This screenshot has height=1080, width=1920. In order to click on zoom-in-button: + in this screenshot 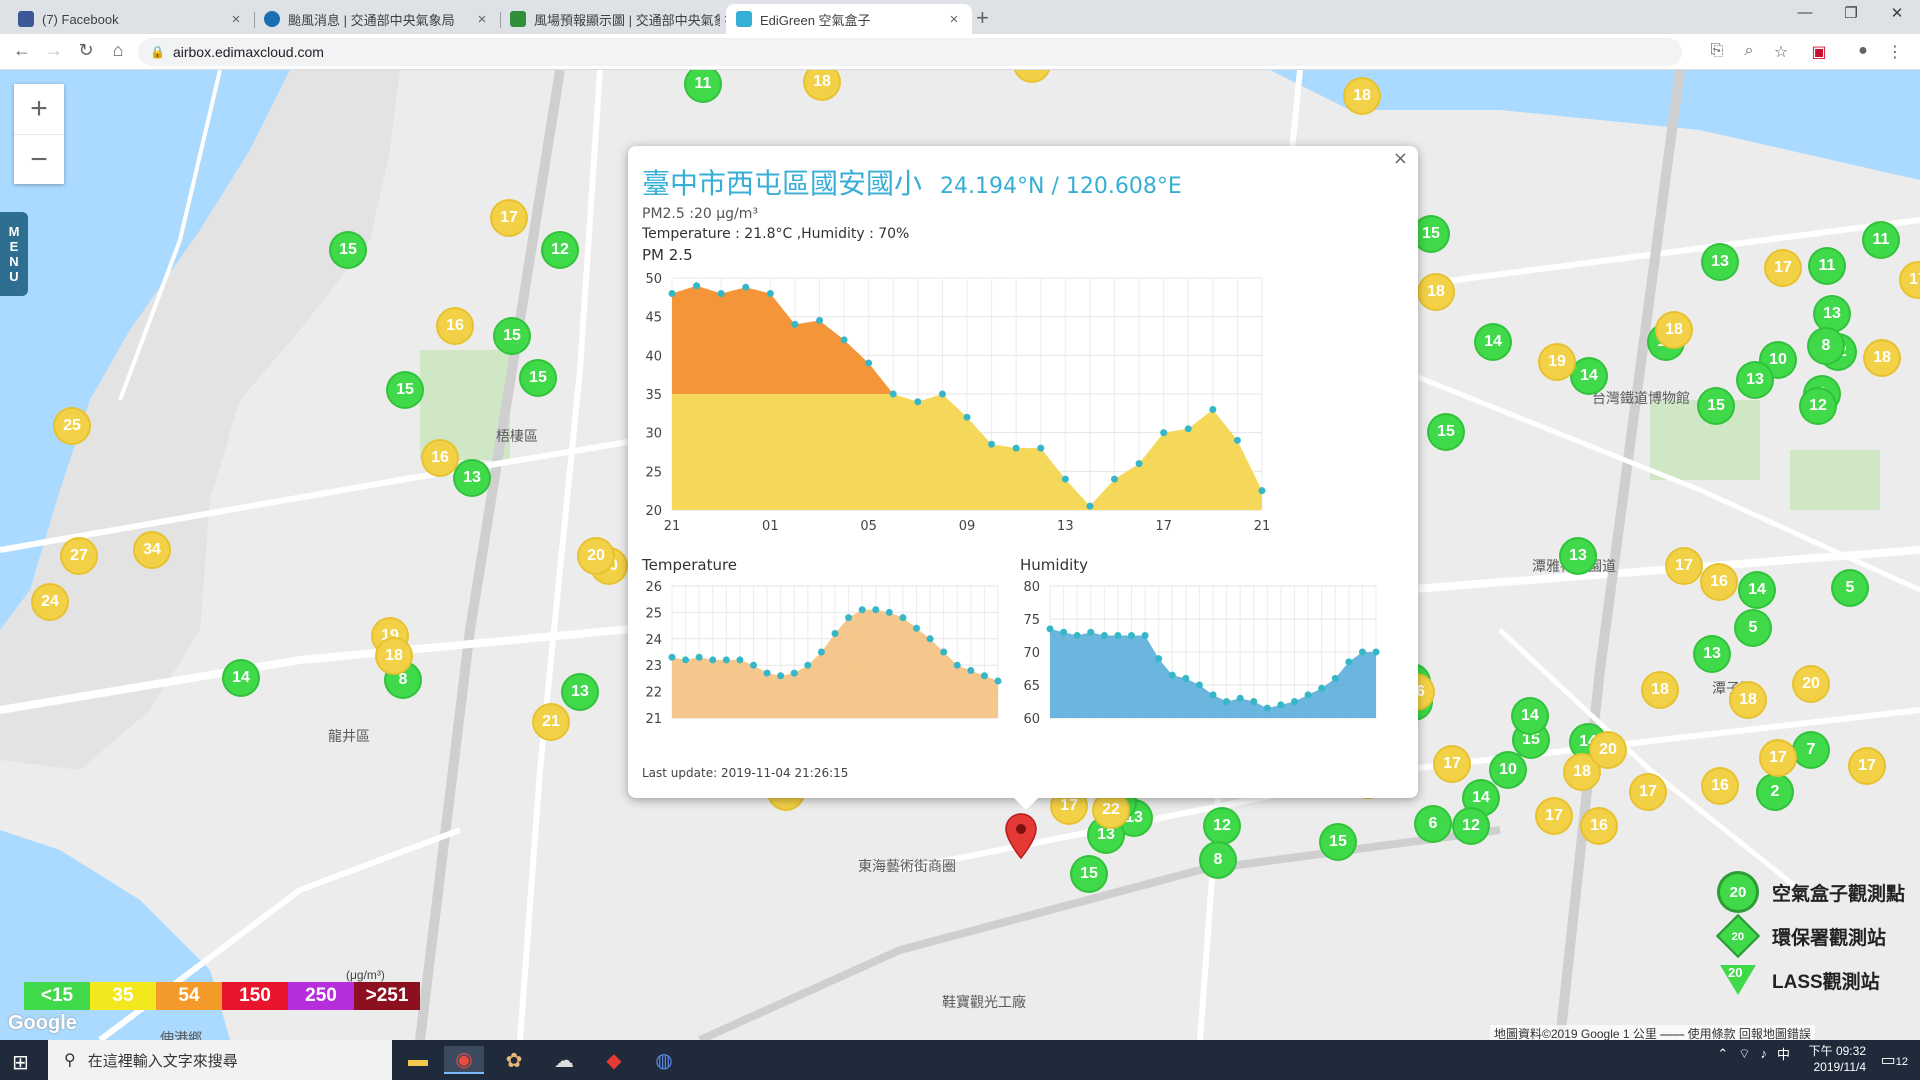, I will do `click(39, 109)`.